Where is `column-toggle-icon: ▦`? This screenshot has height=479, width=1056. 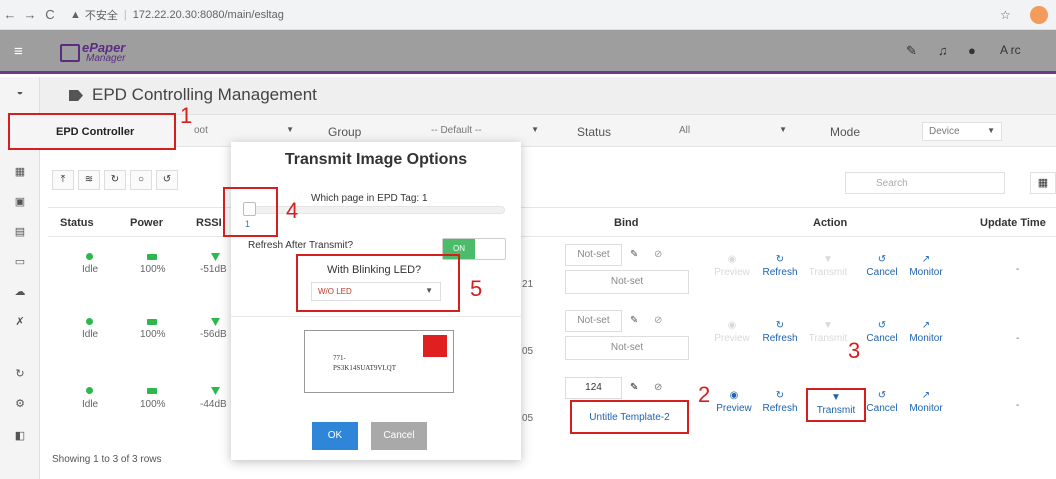
column-toggle-icon: ▦ is located at coordinates (1043, 183).